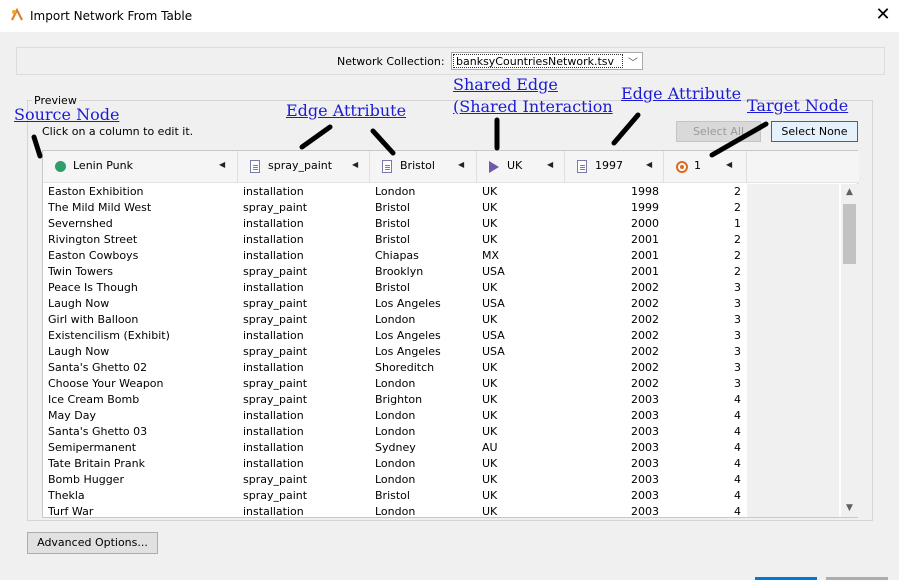 Image resolution: width=899 pixels, height=580 pixels. What do you see at coordinates (300, 165) in the screenshot?
I see `column-name: spray_paint` at bounding box center [300, 165].